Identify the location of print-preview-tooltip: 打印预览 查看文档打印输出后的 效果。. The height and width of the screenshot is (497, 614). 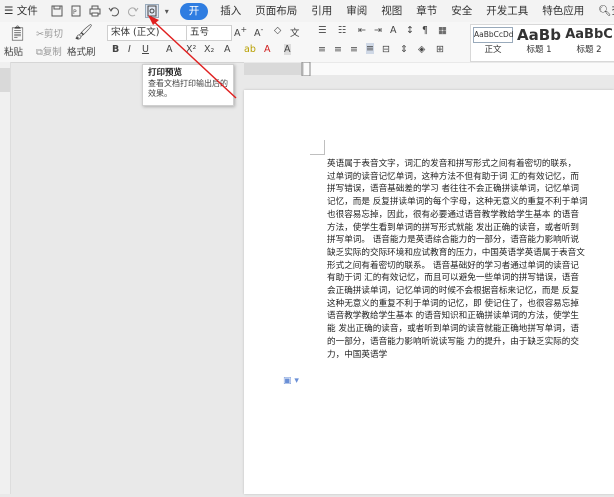
(188, 85).